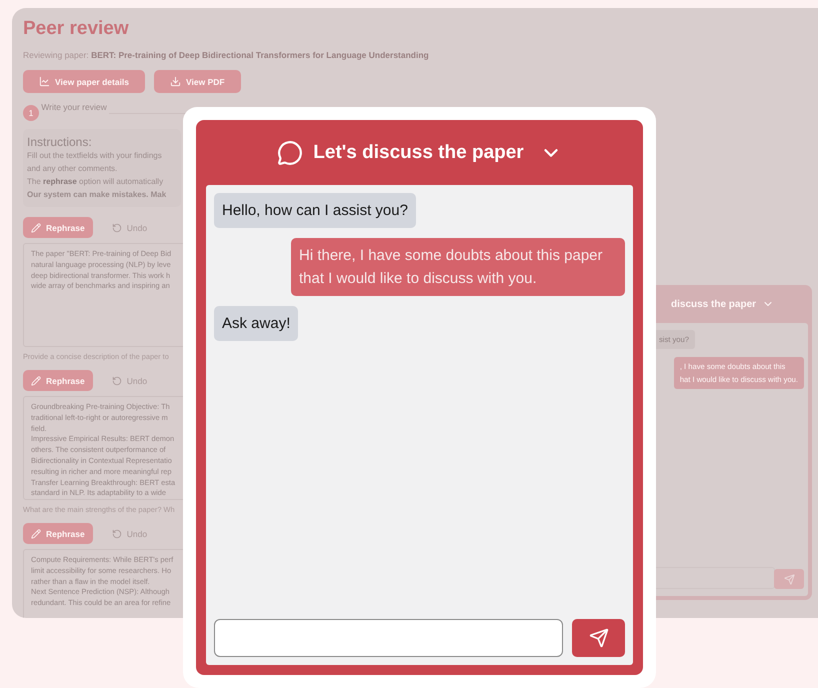  I want to click on instruction-line: and any other comments., so click(72, 169).